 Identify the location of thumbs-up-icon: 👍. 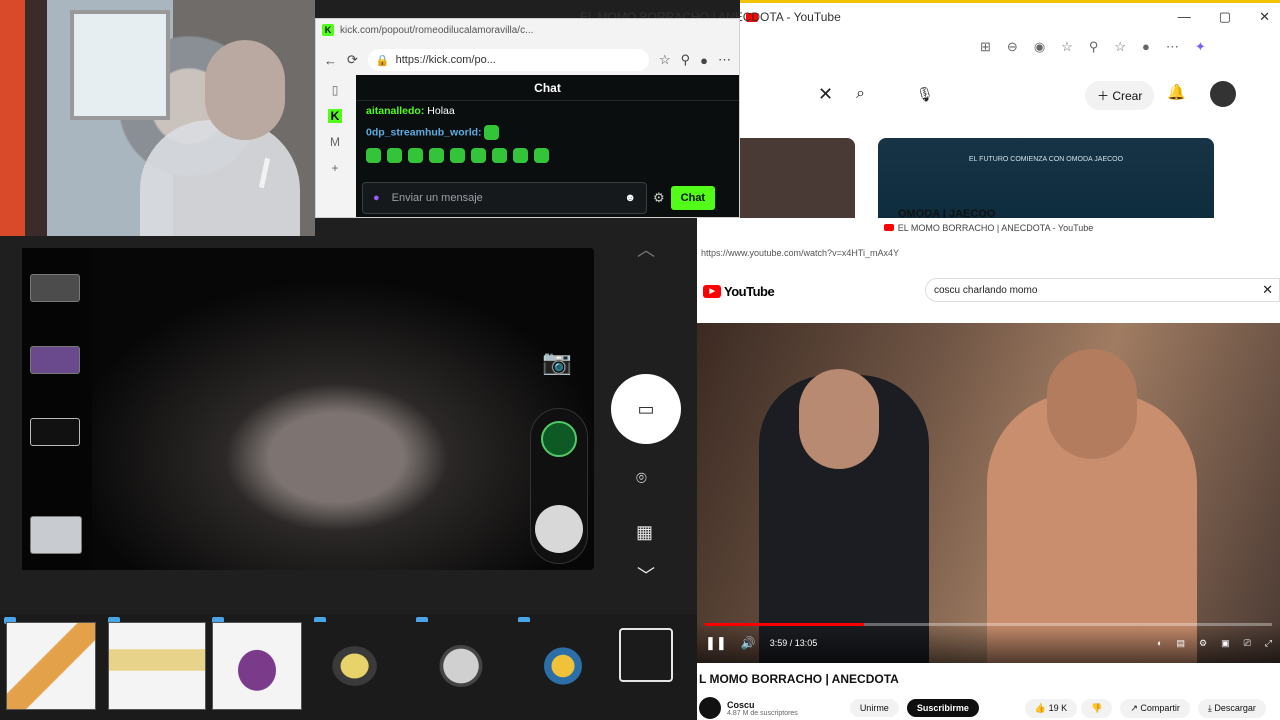
(1040, 707).